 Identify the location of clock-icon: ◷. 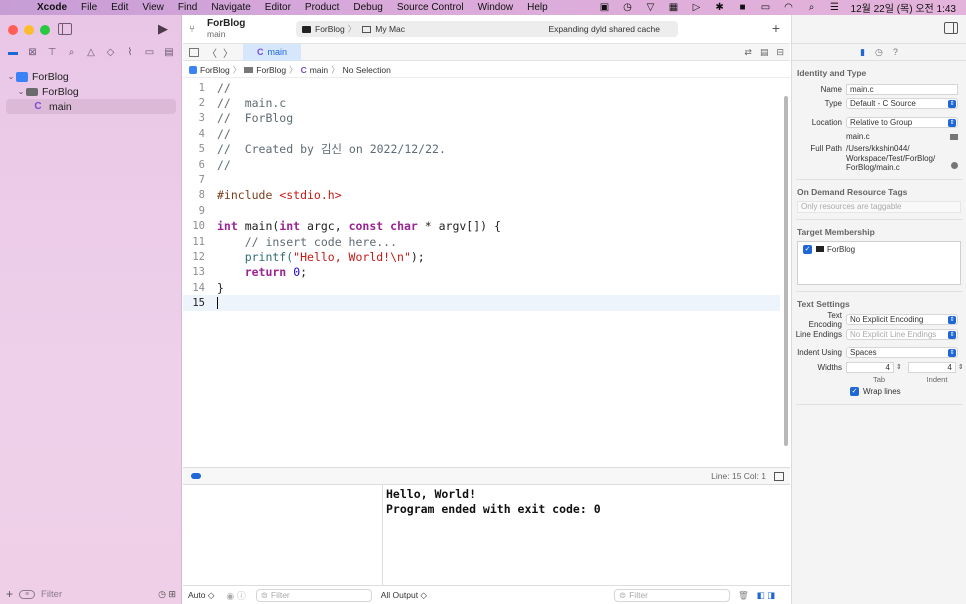
(628, 7).